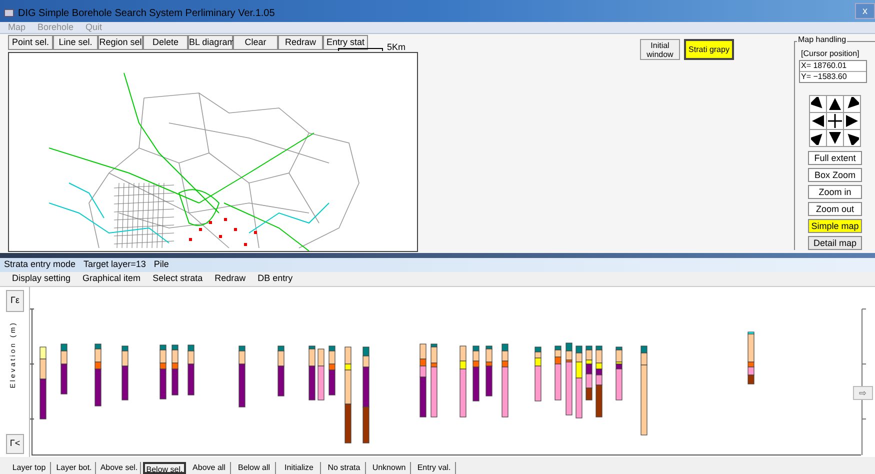 This screenshot has width=875, height=474. I want to click on app-icon, so click(9, 13).